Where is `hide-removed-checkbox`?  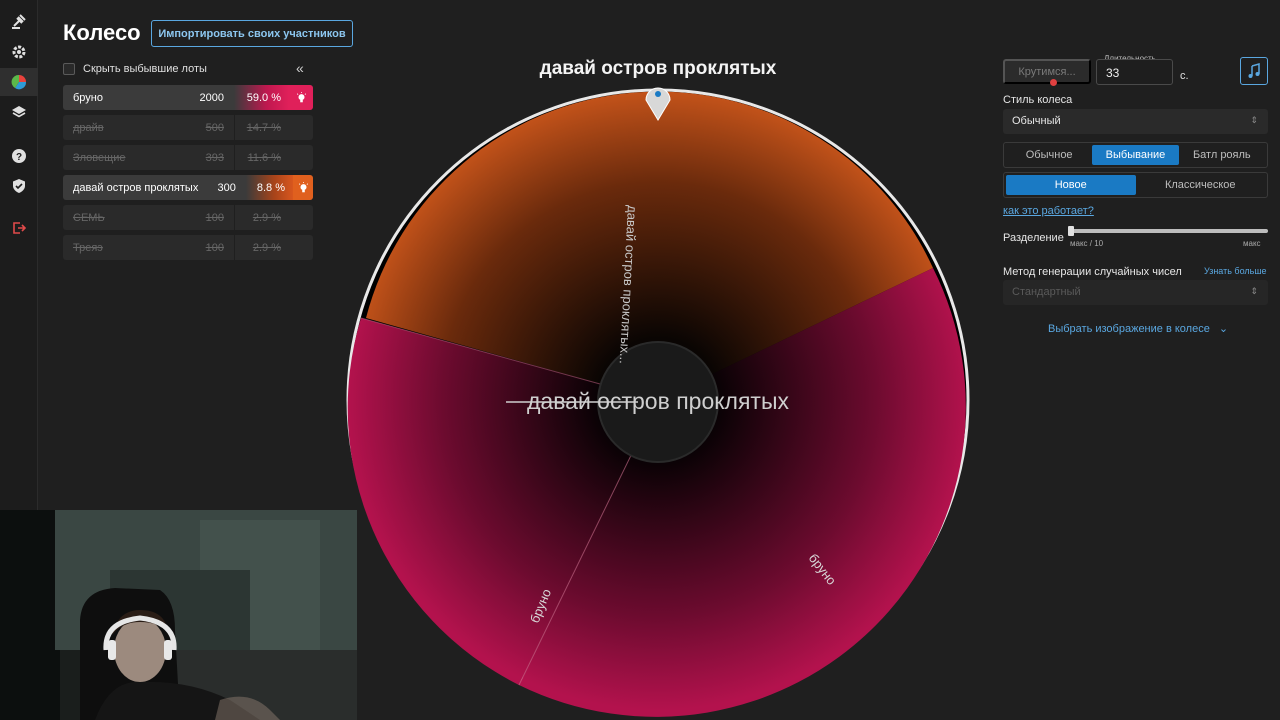
hide-removed-checkbox is located at coordinates (69, 69).